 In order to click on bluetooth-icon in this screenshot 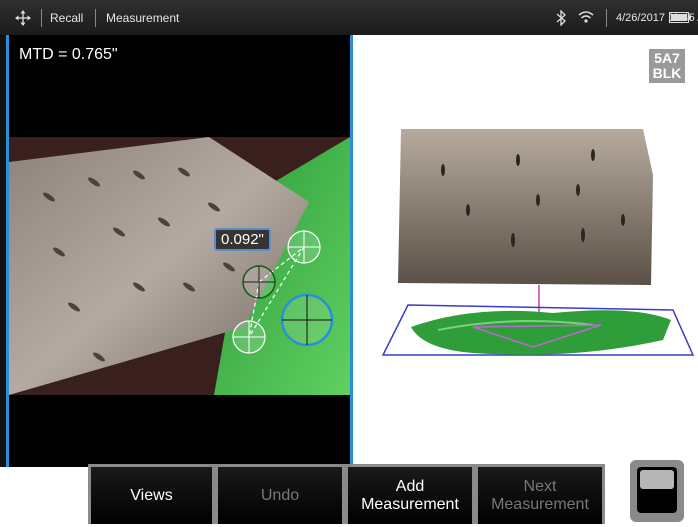, I will do `click(561, 18)`.